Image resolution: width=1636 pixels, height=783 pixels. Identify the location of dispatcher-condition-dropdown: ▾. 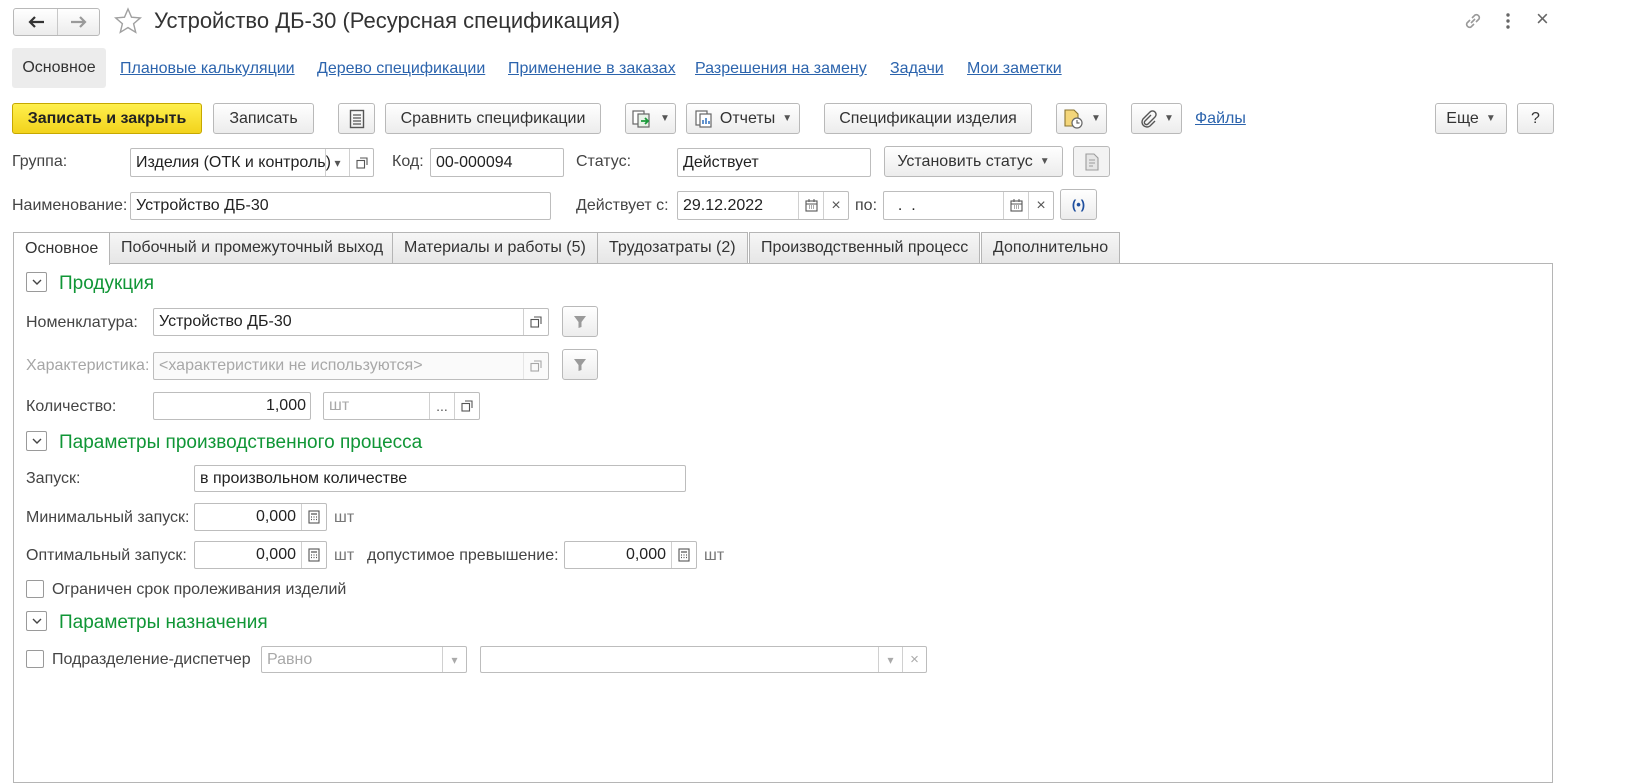
(454, 659).